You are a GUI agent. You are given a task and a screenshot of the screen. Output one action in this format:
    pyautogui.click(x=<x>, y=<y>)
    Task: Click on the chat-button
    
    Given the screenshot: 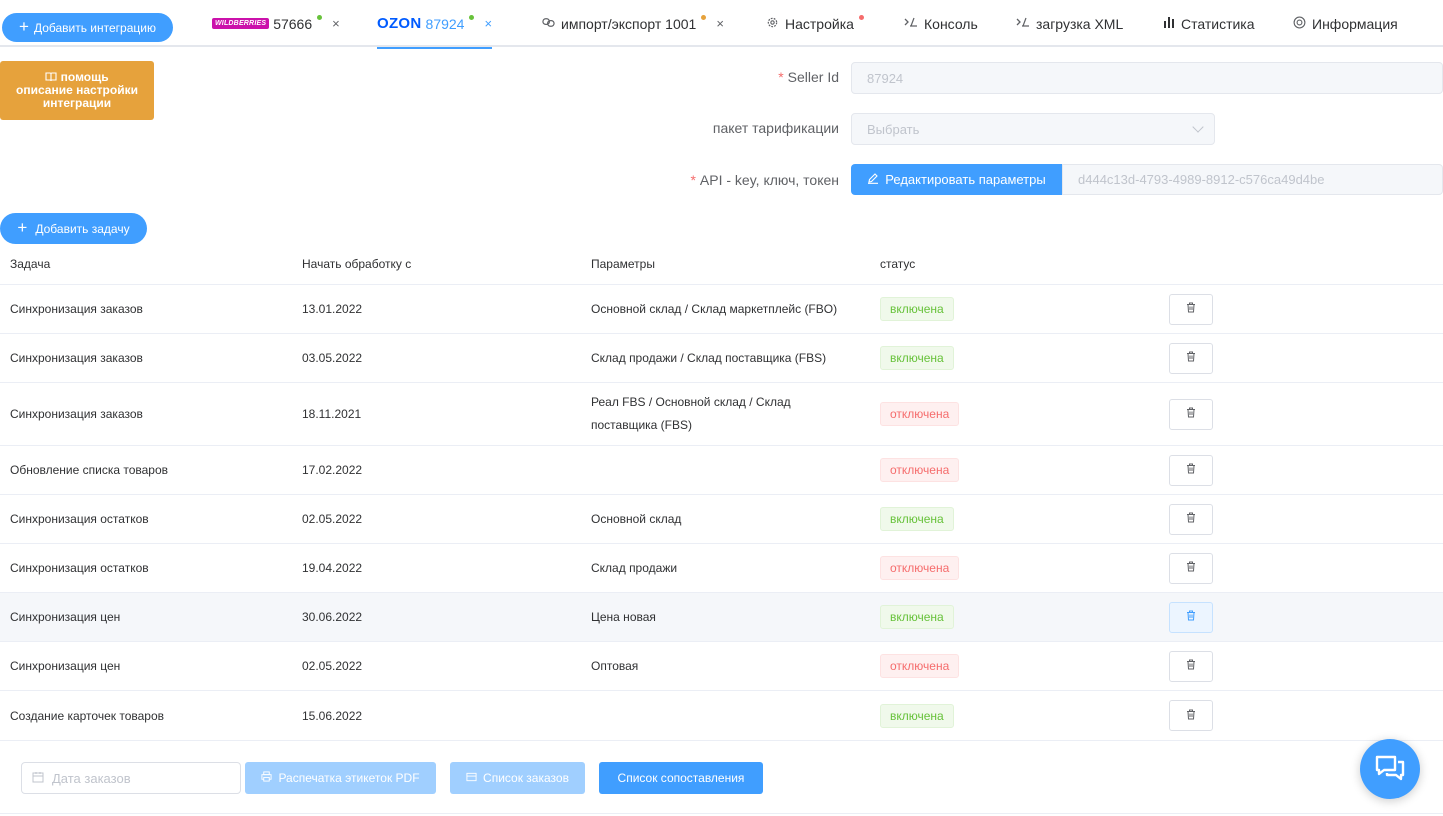 What is the action you would take?
    pyautogui.click(x=1390, y=769)
    